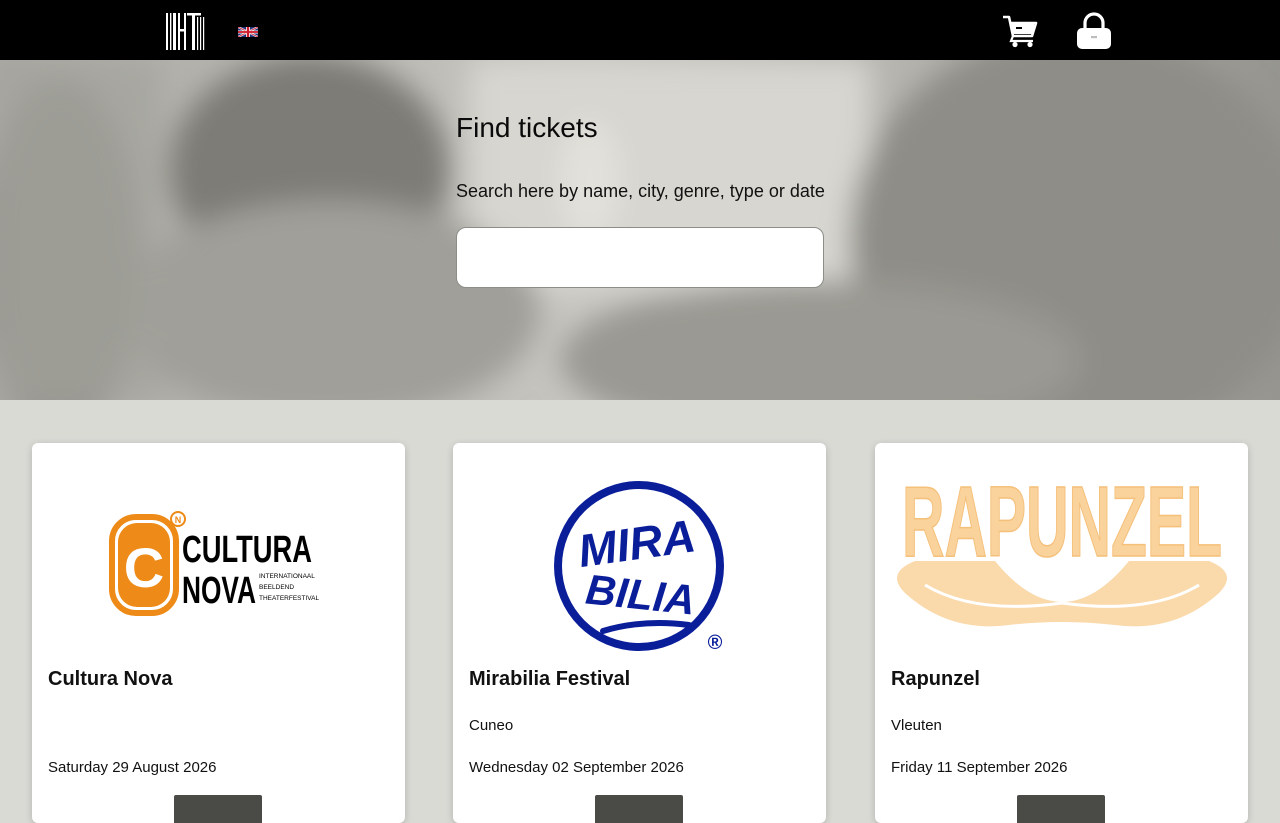 The width and height of the screenshot is (1280, 823). I want to click on event-image: RAPUNZEL, so click(1061, 550).